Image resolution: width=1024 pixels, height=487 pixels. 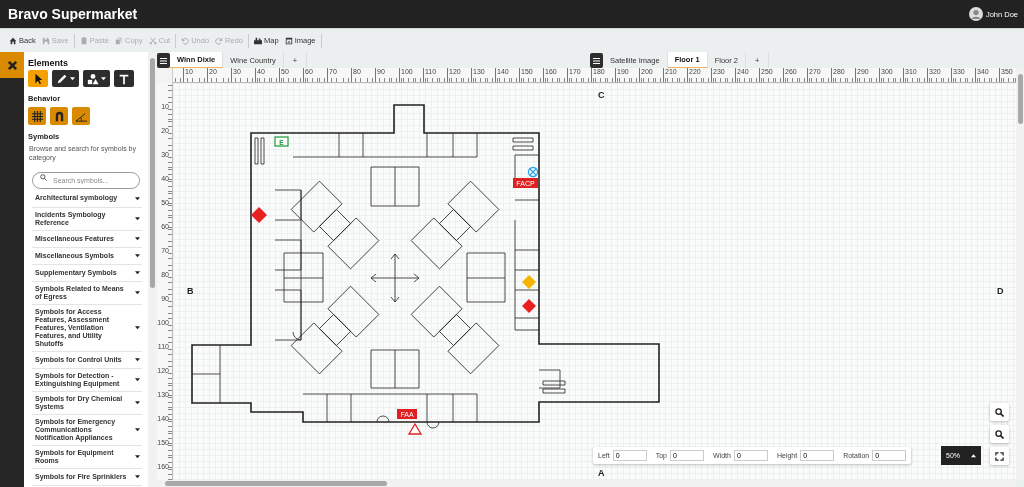 I want to click on zoom-in-button, so click(x=999, y=412).